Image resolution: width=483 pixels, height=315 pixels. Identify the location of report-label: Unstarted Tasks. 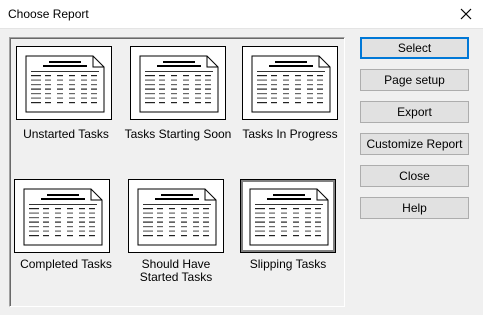
(66, 134).